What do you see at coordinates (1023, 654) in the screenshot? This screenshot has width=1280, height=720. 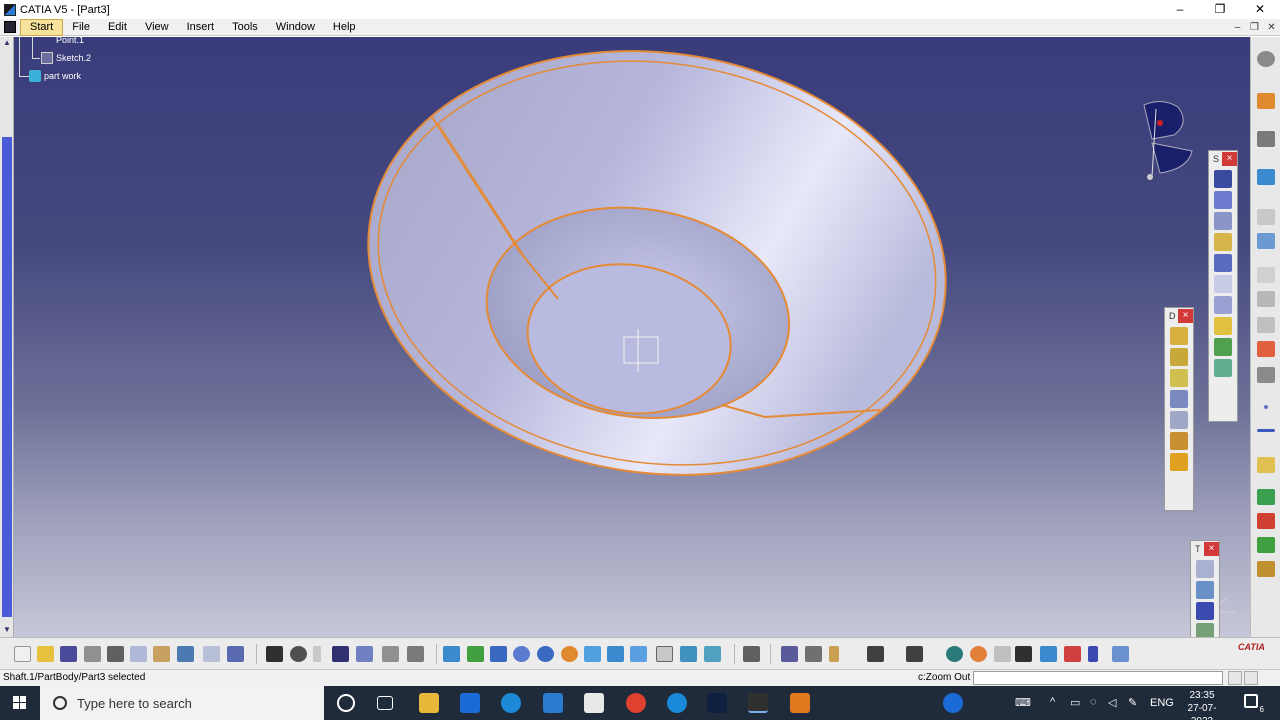 I see `decimal-icon` at bounding box center [1023, 654].